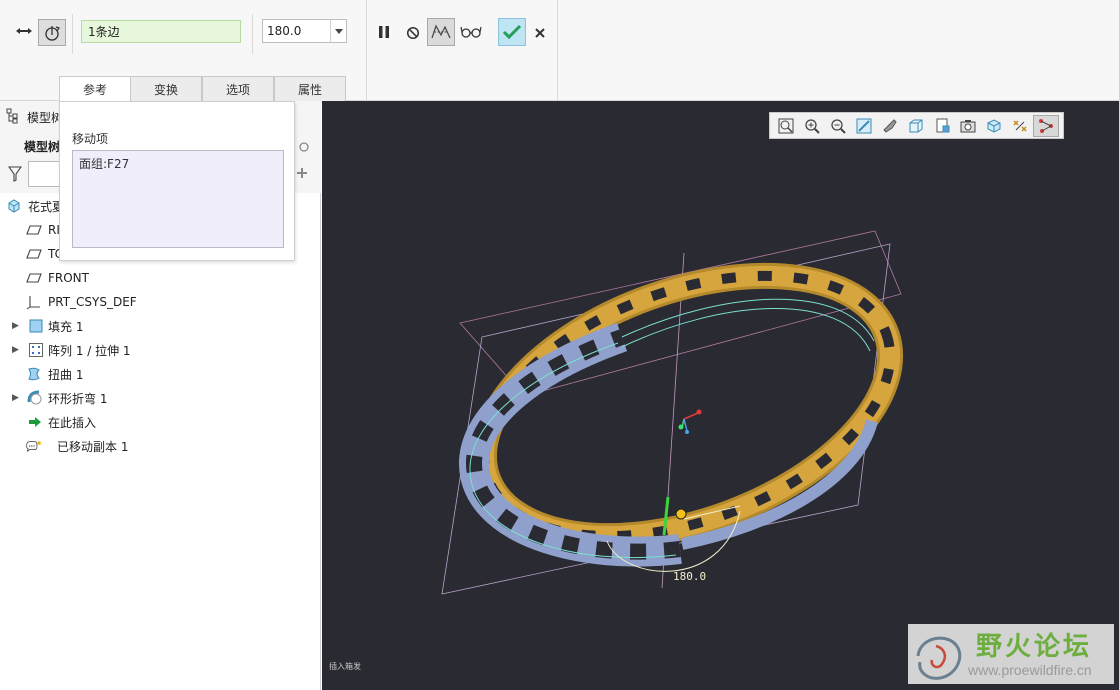 The image size is (1119, 690). I want to click on toroidal-bend-icon, so click(35, 398).